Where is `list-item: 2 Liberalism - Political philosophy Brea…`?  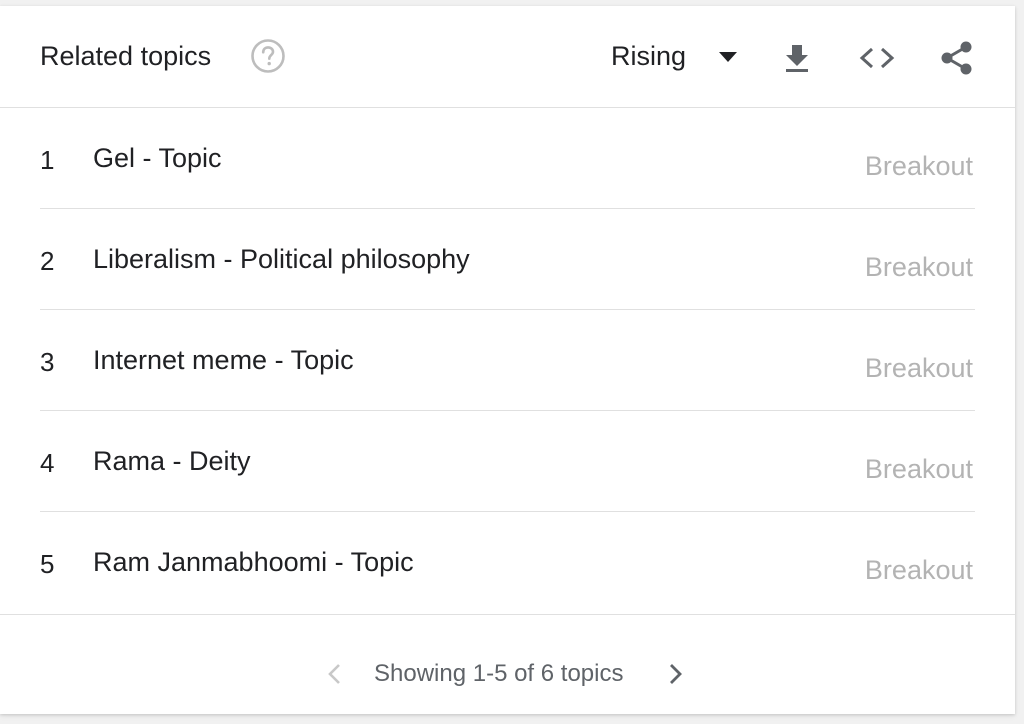
list-item: 2 Liberalism - Political philosophy Brea… is located at coordinates (507, 259).